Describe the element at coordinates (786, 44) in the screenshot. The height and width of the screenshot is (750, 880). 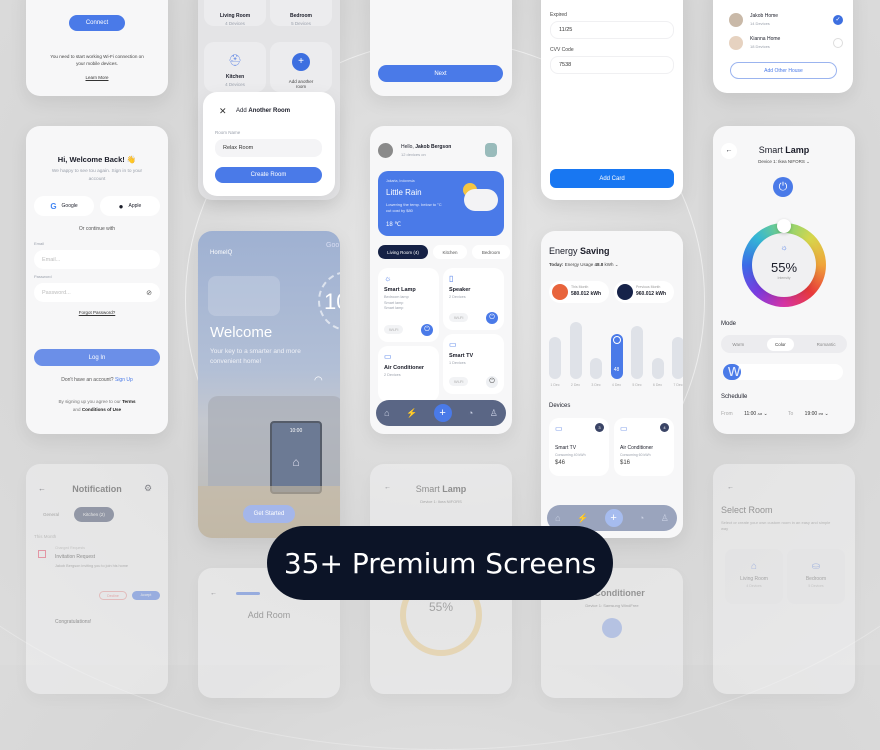
I see `house-item: Kianna Home 18 Devices` at that location.